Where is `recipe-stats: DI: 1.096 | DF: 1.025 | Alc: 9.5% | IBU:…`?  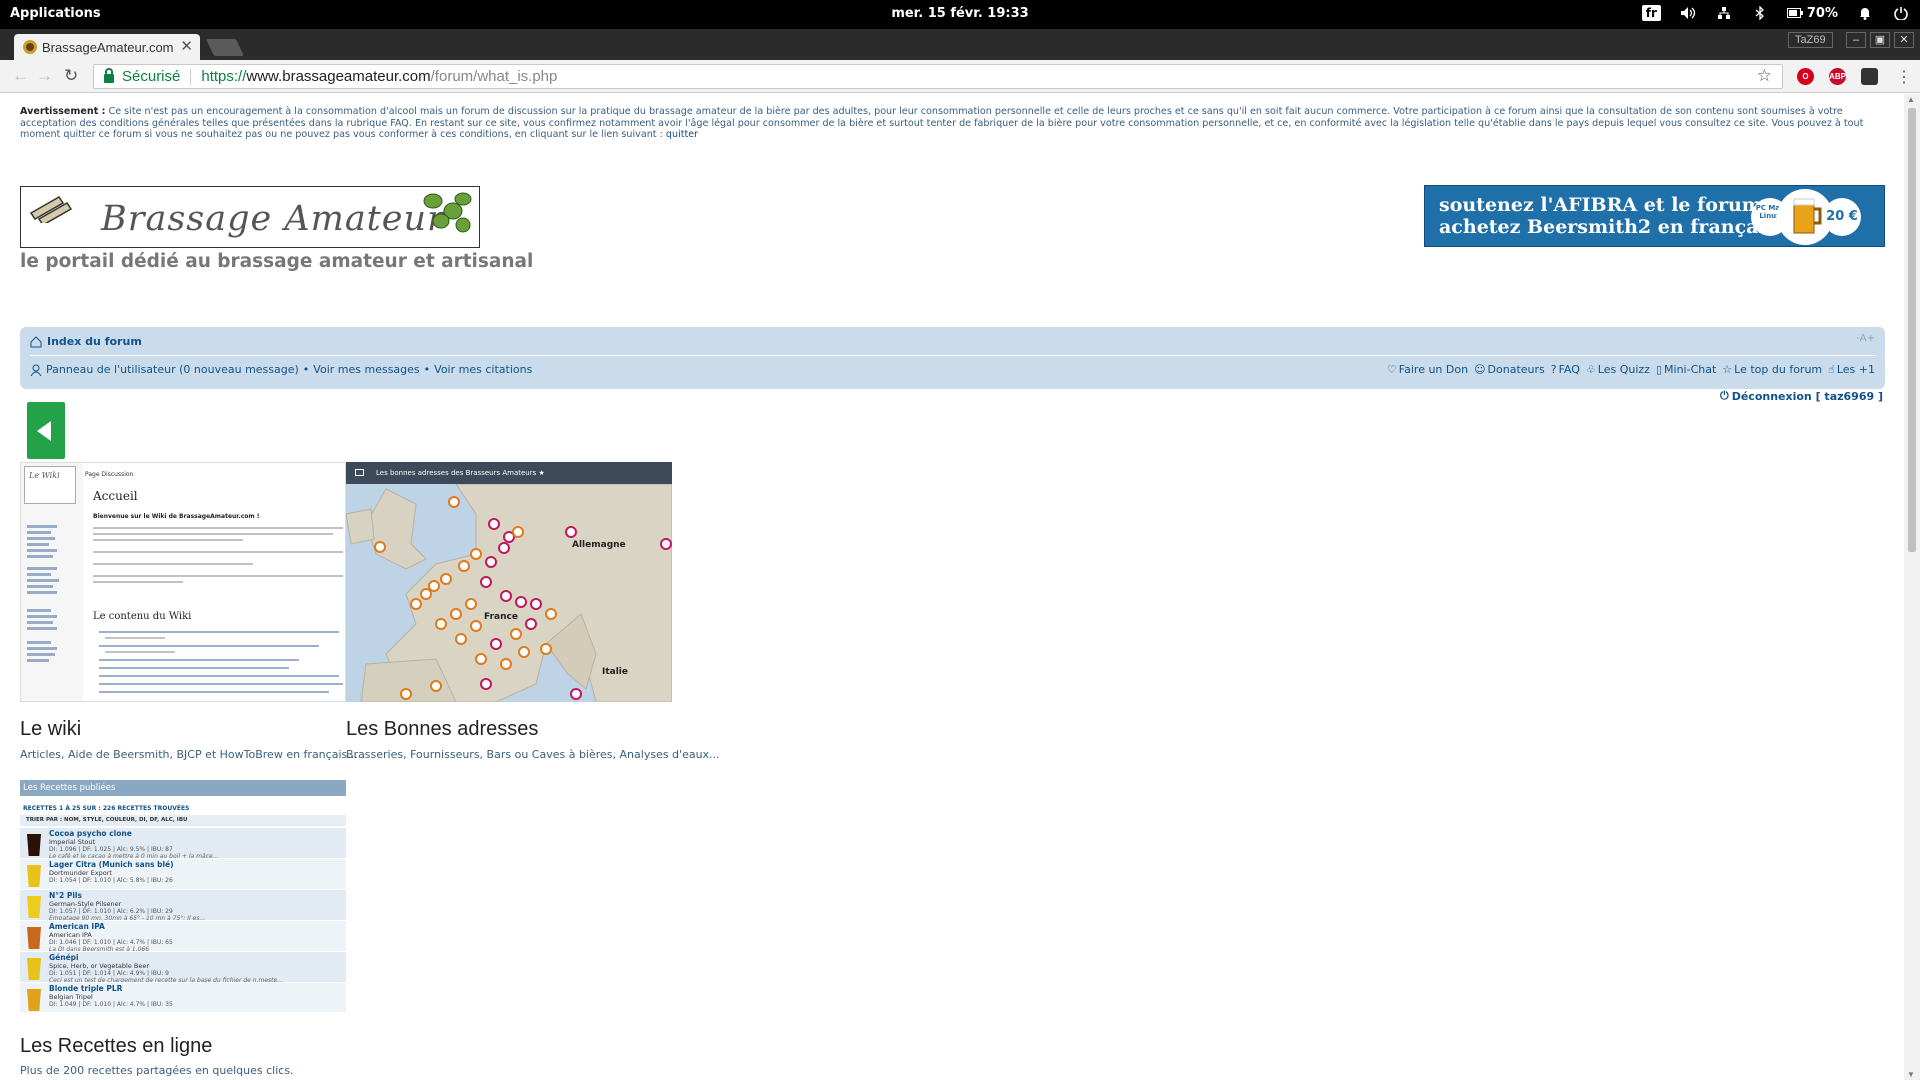
recipe-stats: DI: 1.096 | DF: 1.025 | Alc: 9.5% | IBU:… is located at coordinates (111, 849).